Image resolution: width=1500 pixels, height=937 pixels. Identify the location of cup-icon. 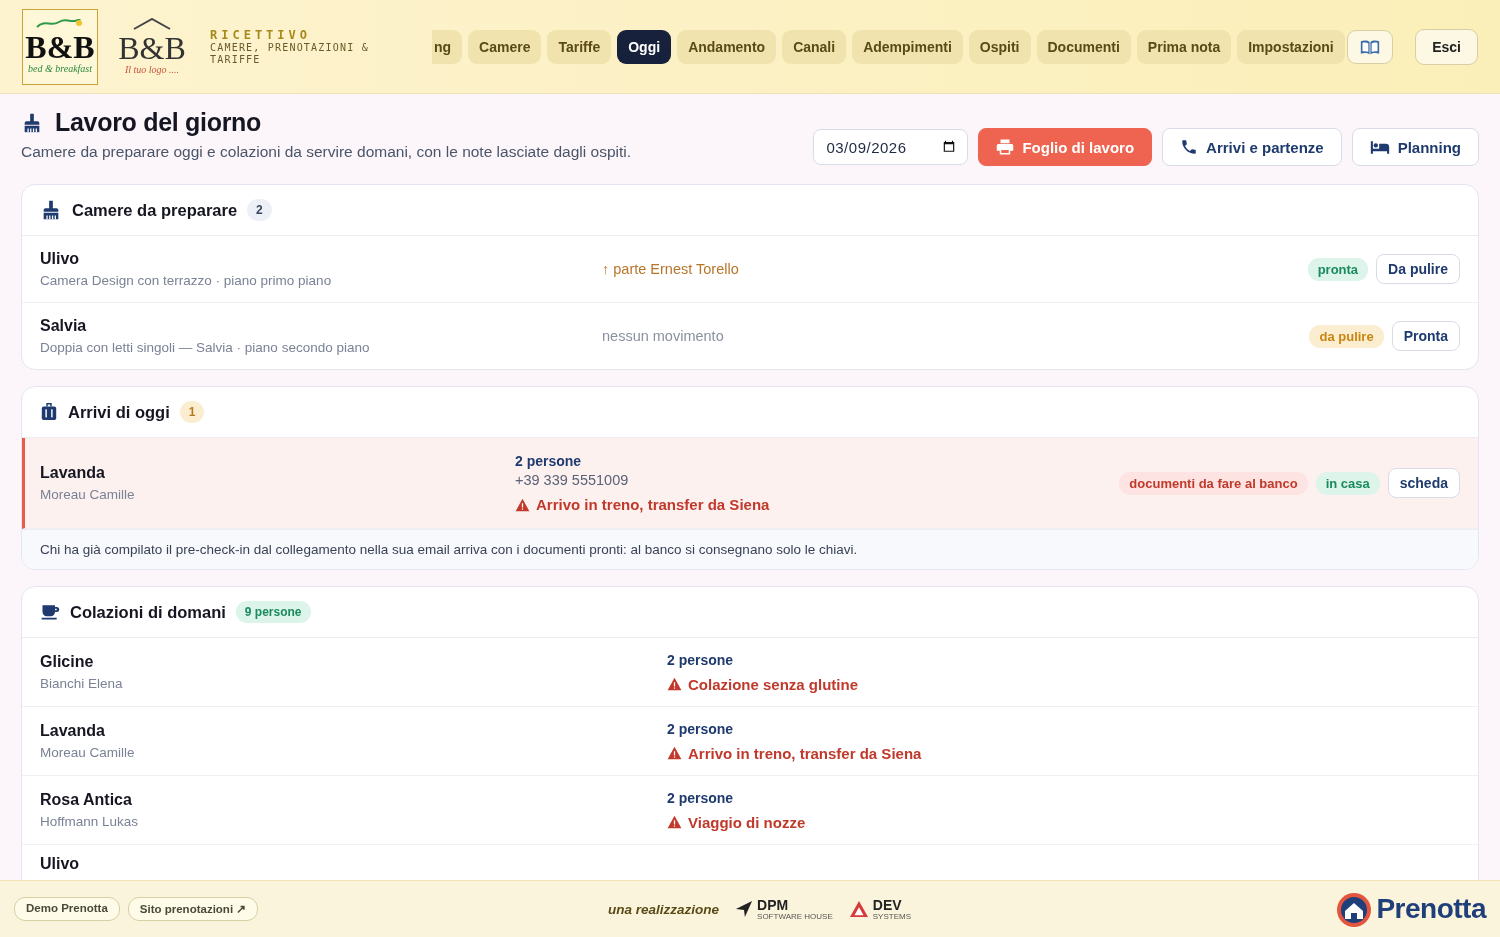
(50, 612).